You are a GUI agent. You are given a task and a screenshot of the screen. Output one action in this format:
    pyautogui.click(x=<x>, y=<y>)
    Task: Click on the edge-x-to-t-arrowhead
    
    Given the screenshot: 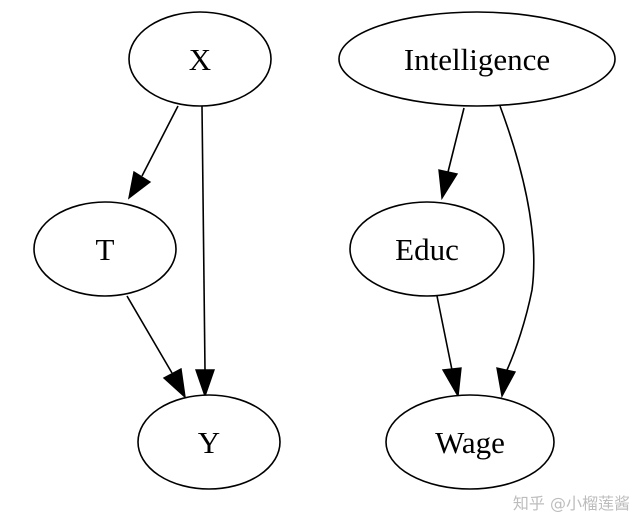 What is the action you would take?
    pyautogui.click(x=139, y=185)
    